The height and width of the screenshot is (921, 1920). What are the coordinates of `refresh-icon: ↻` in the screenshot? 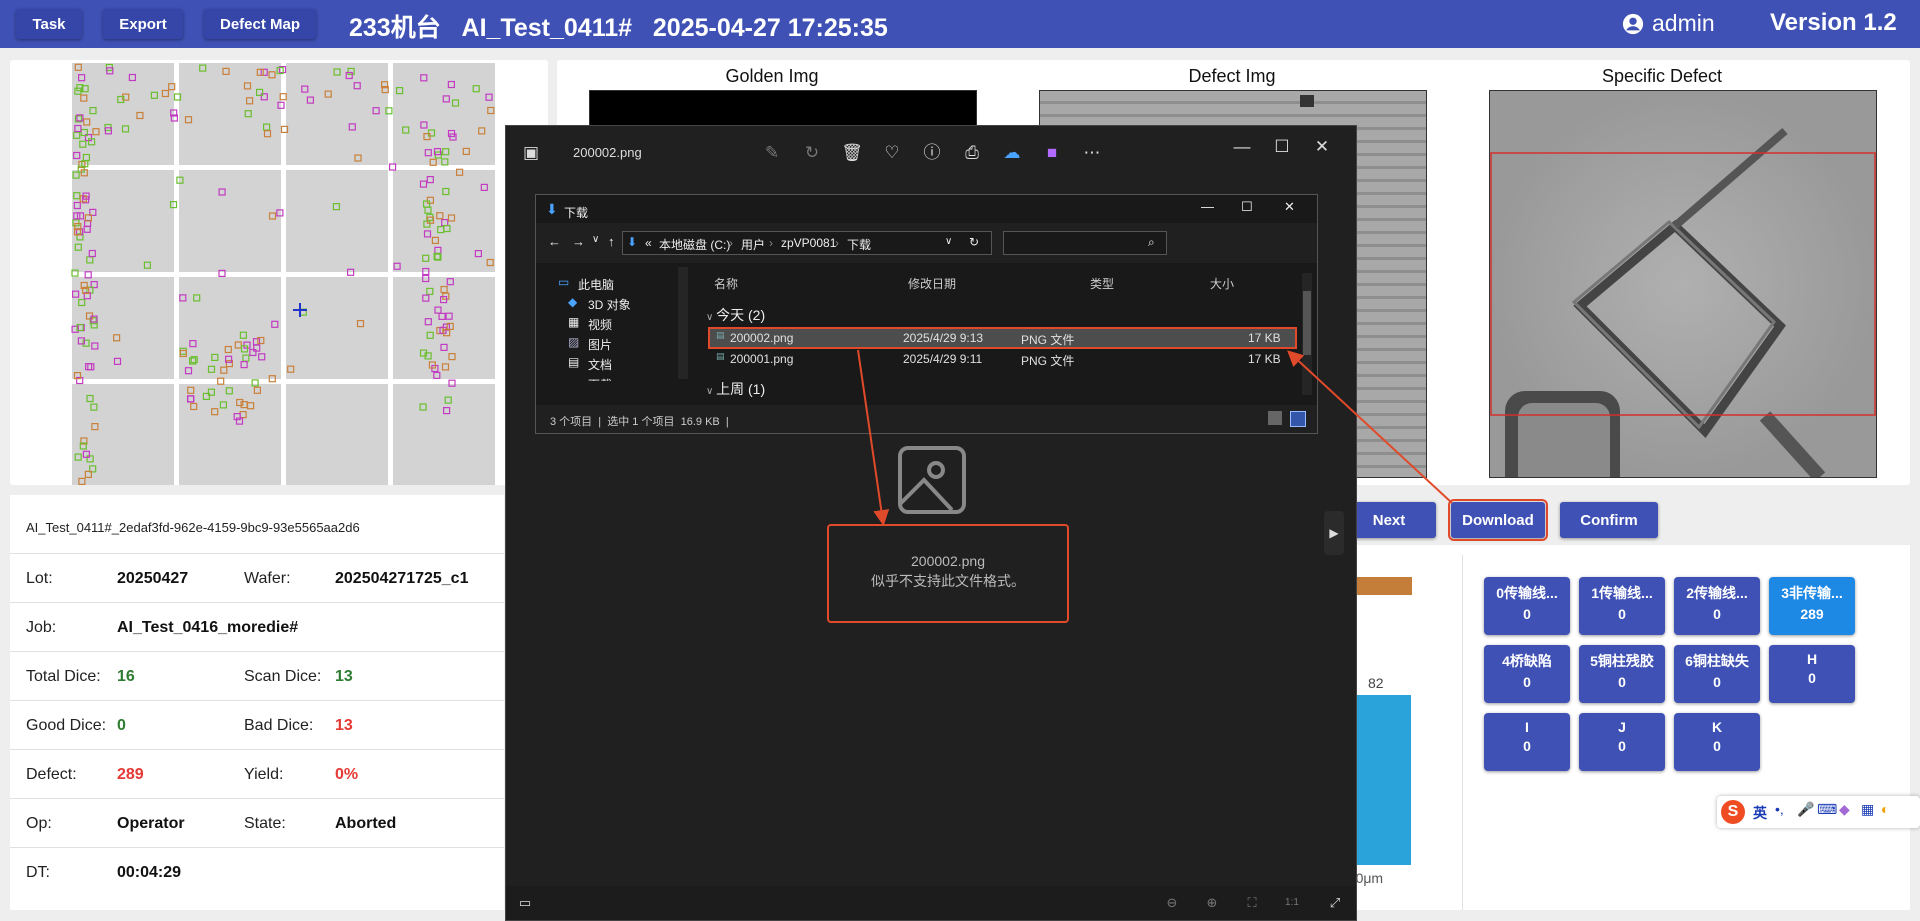 It's located at (974, 242).